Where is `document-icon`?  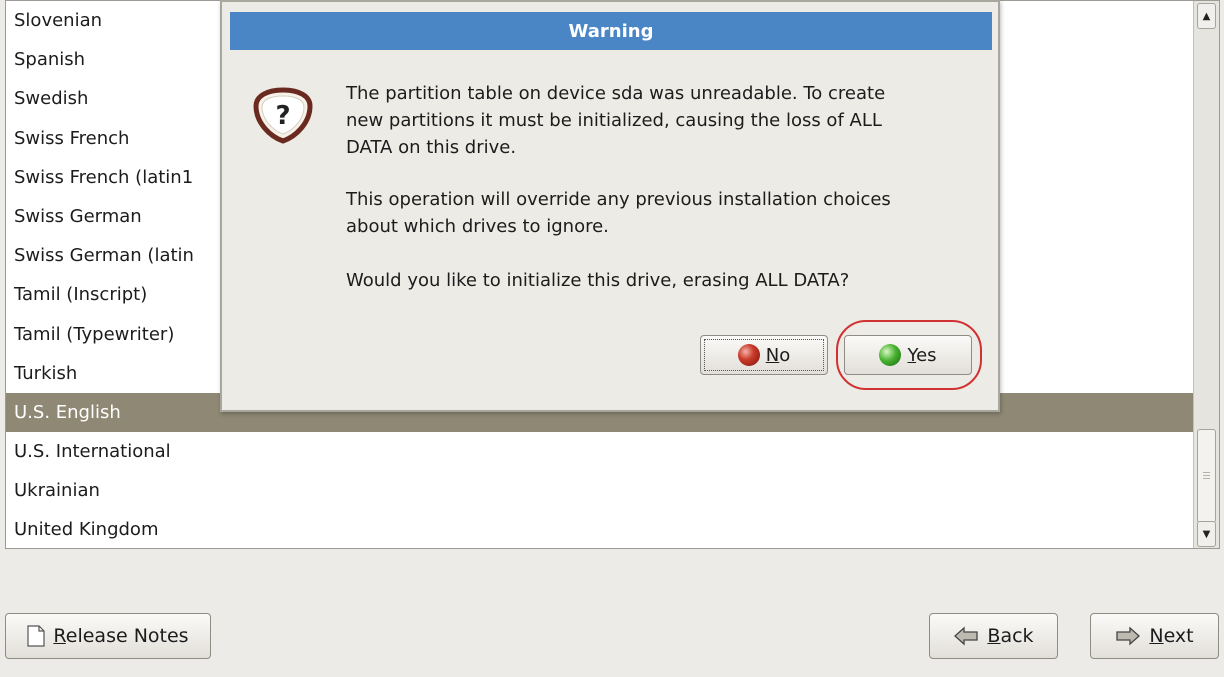
document-icon is located at coordinates (36, 636).